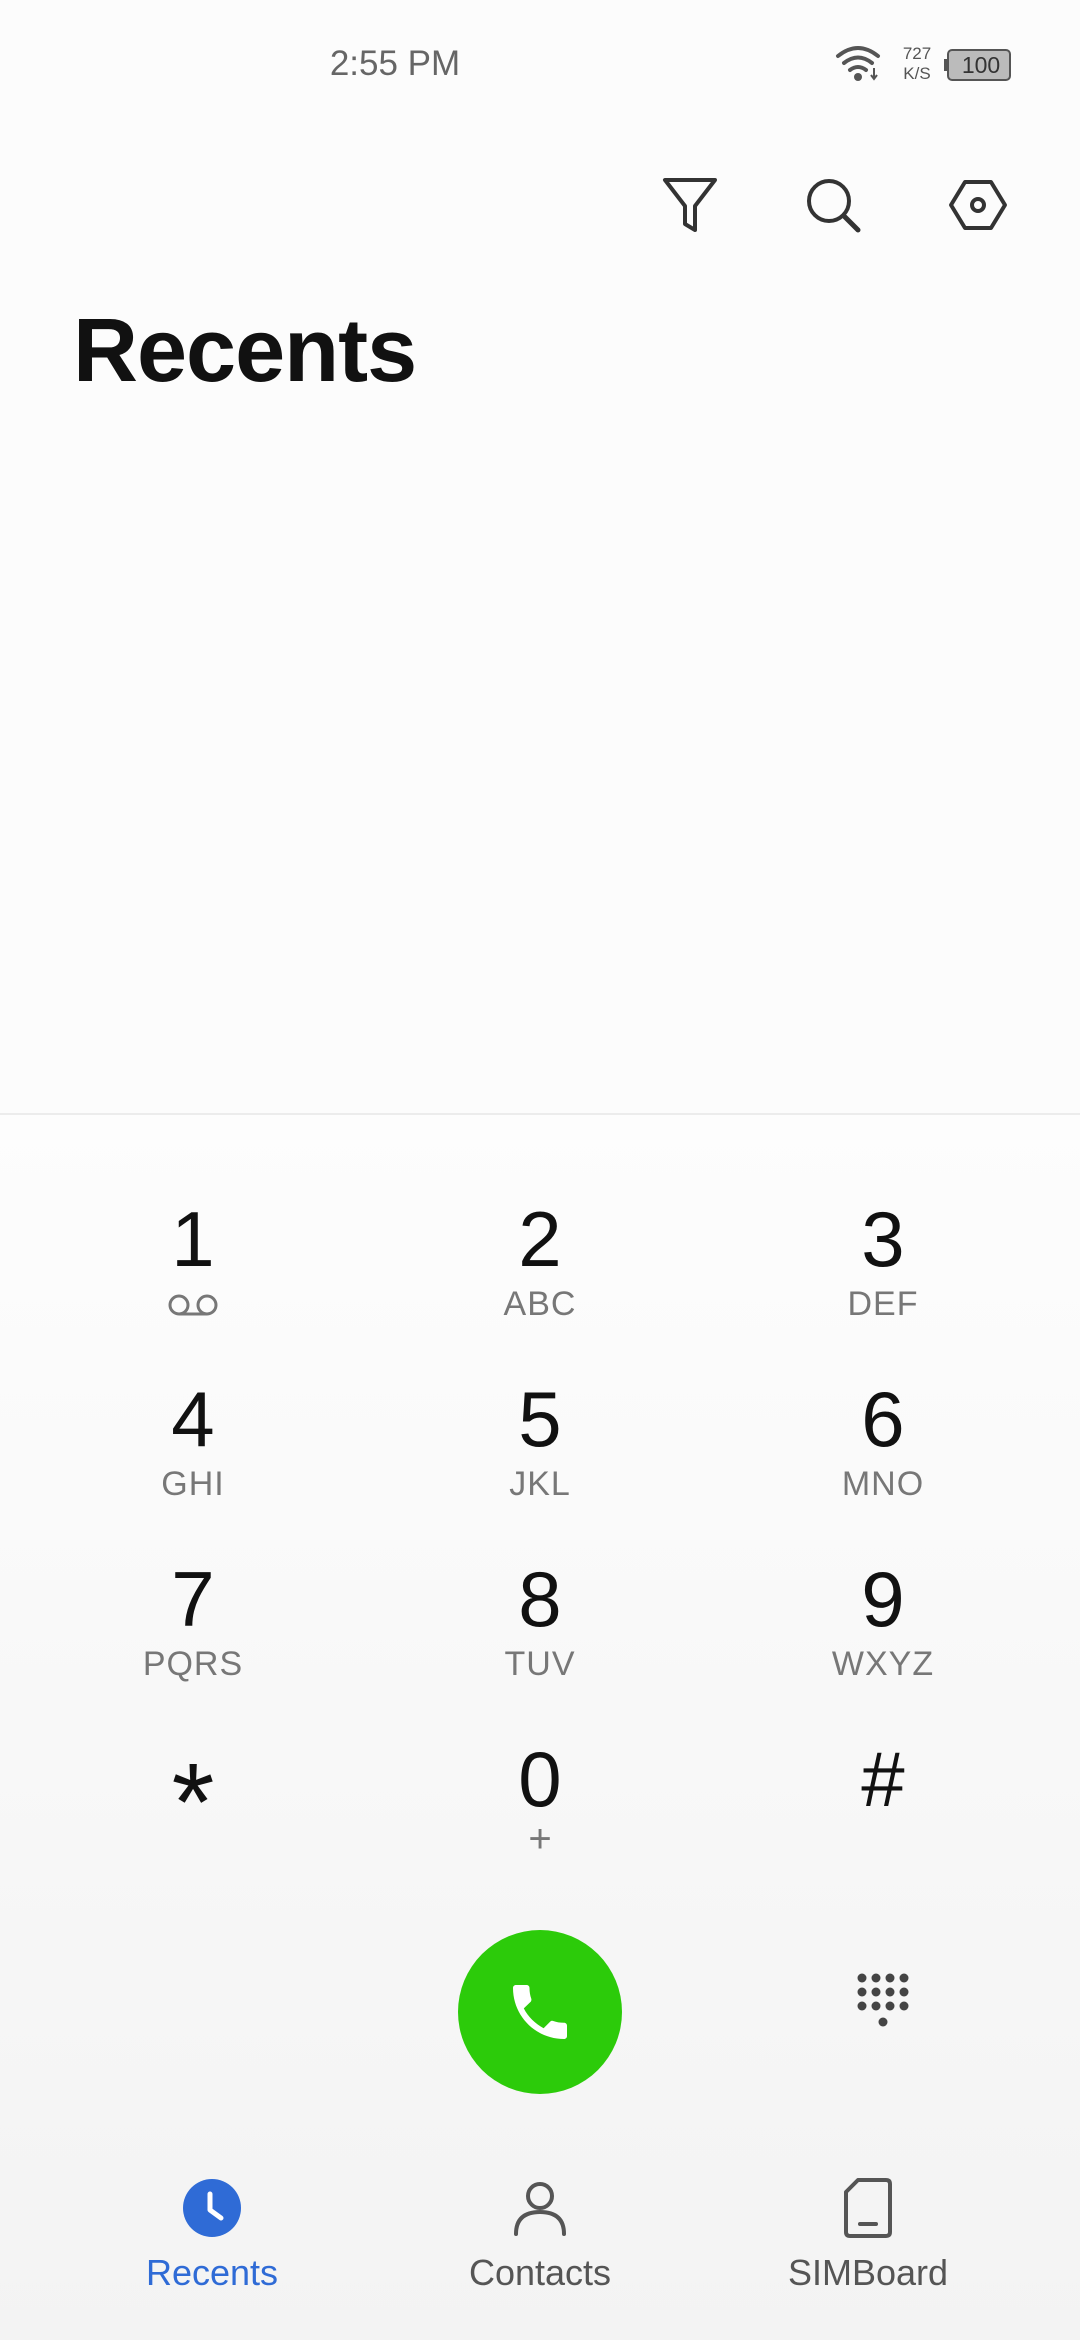  I want to click on network-speed-value: 727, so click(917, 53).